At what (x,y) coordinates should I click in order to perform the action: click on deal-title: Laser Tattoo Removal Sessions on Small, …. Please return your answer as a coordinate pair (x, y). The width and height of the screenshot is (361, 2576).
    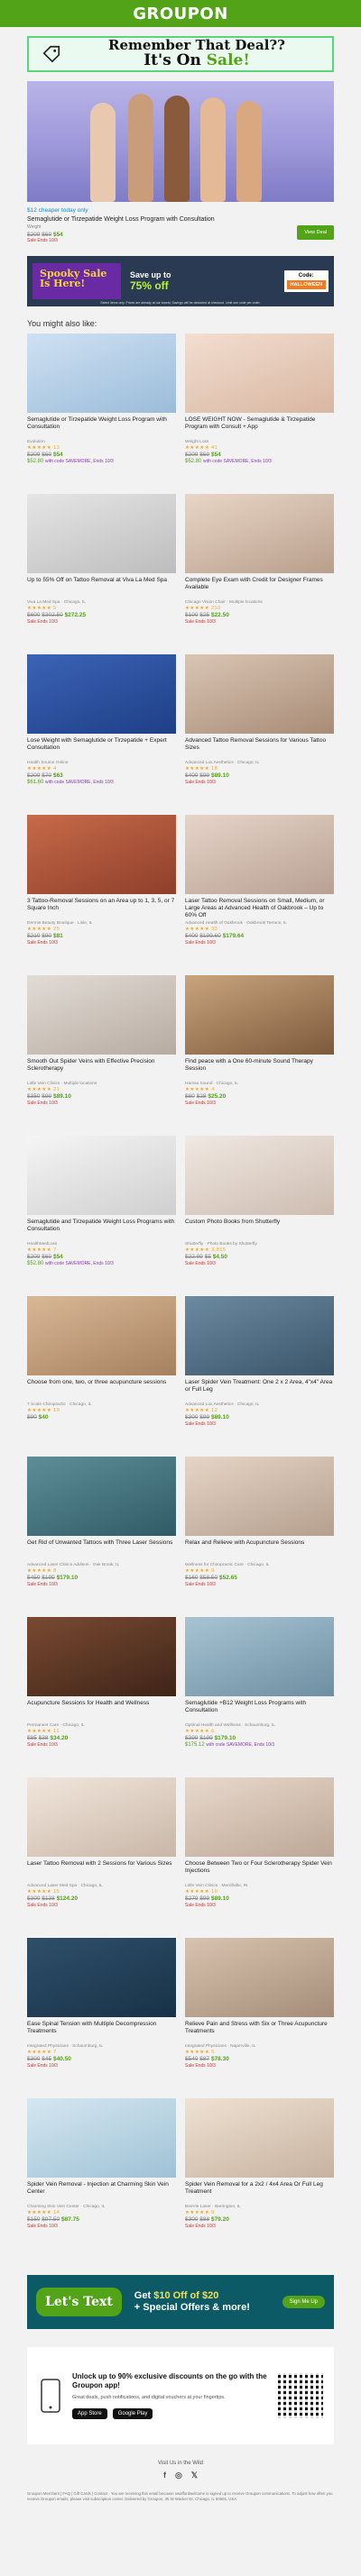
    Looking at the image, I should click on (259, 909).